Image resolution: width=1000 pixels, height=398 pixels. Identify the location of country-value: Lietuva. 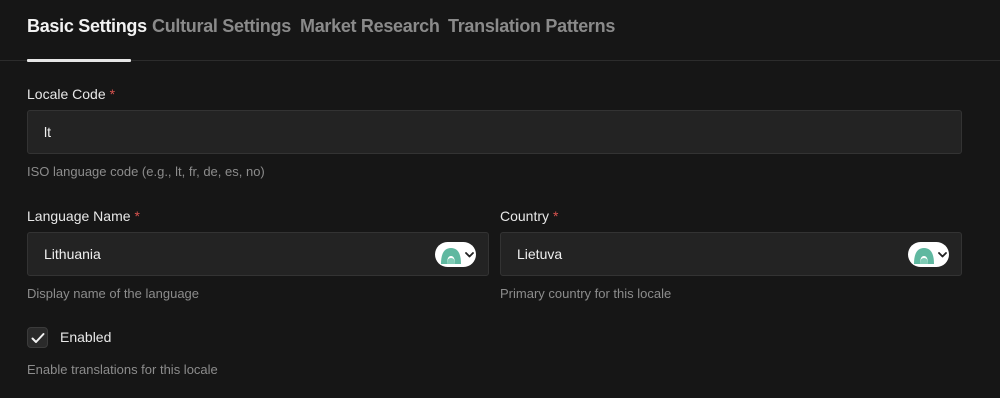
(540, 254).